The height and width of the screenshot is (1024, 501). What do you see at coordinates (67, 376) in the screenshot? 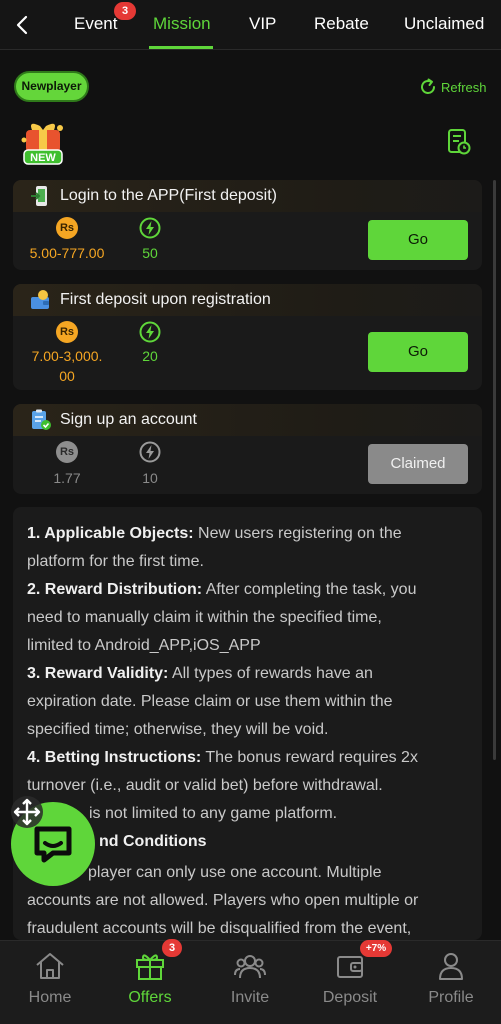
I see `reward-amount-continued: 00` at bounding box center [67, 376].